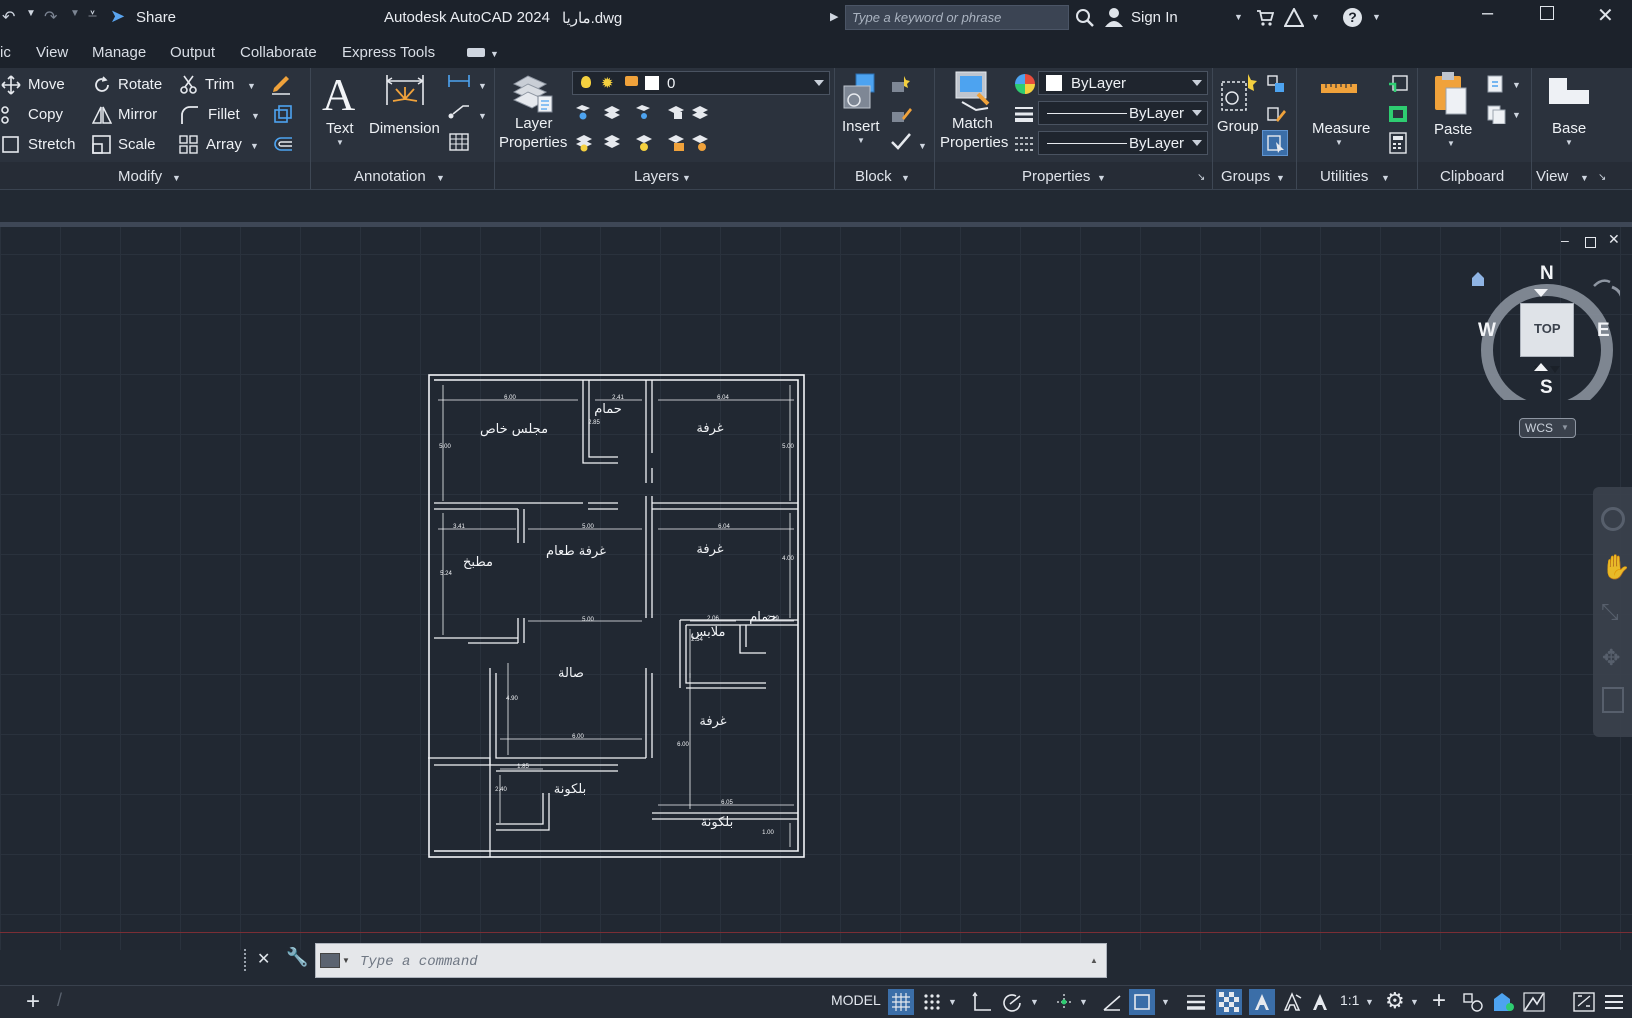 This screenshot has height=1018, width=1632. What do you see at coordinates (404, 128) in the screenshot?
I see `dimension-button: Dimension` at bounding box center [404, 128].